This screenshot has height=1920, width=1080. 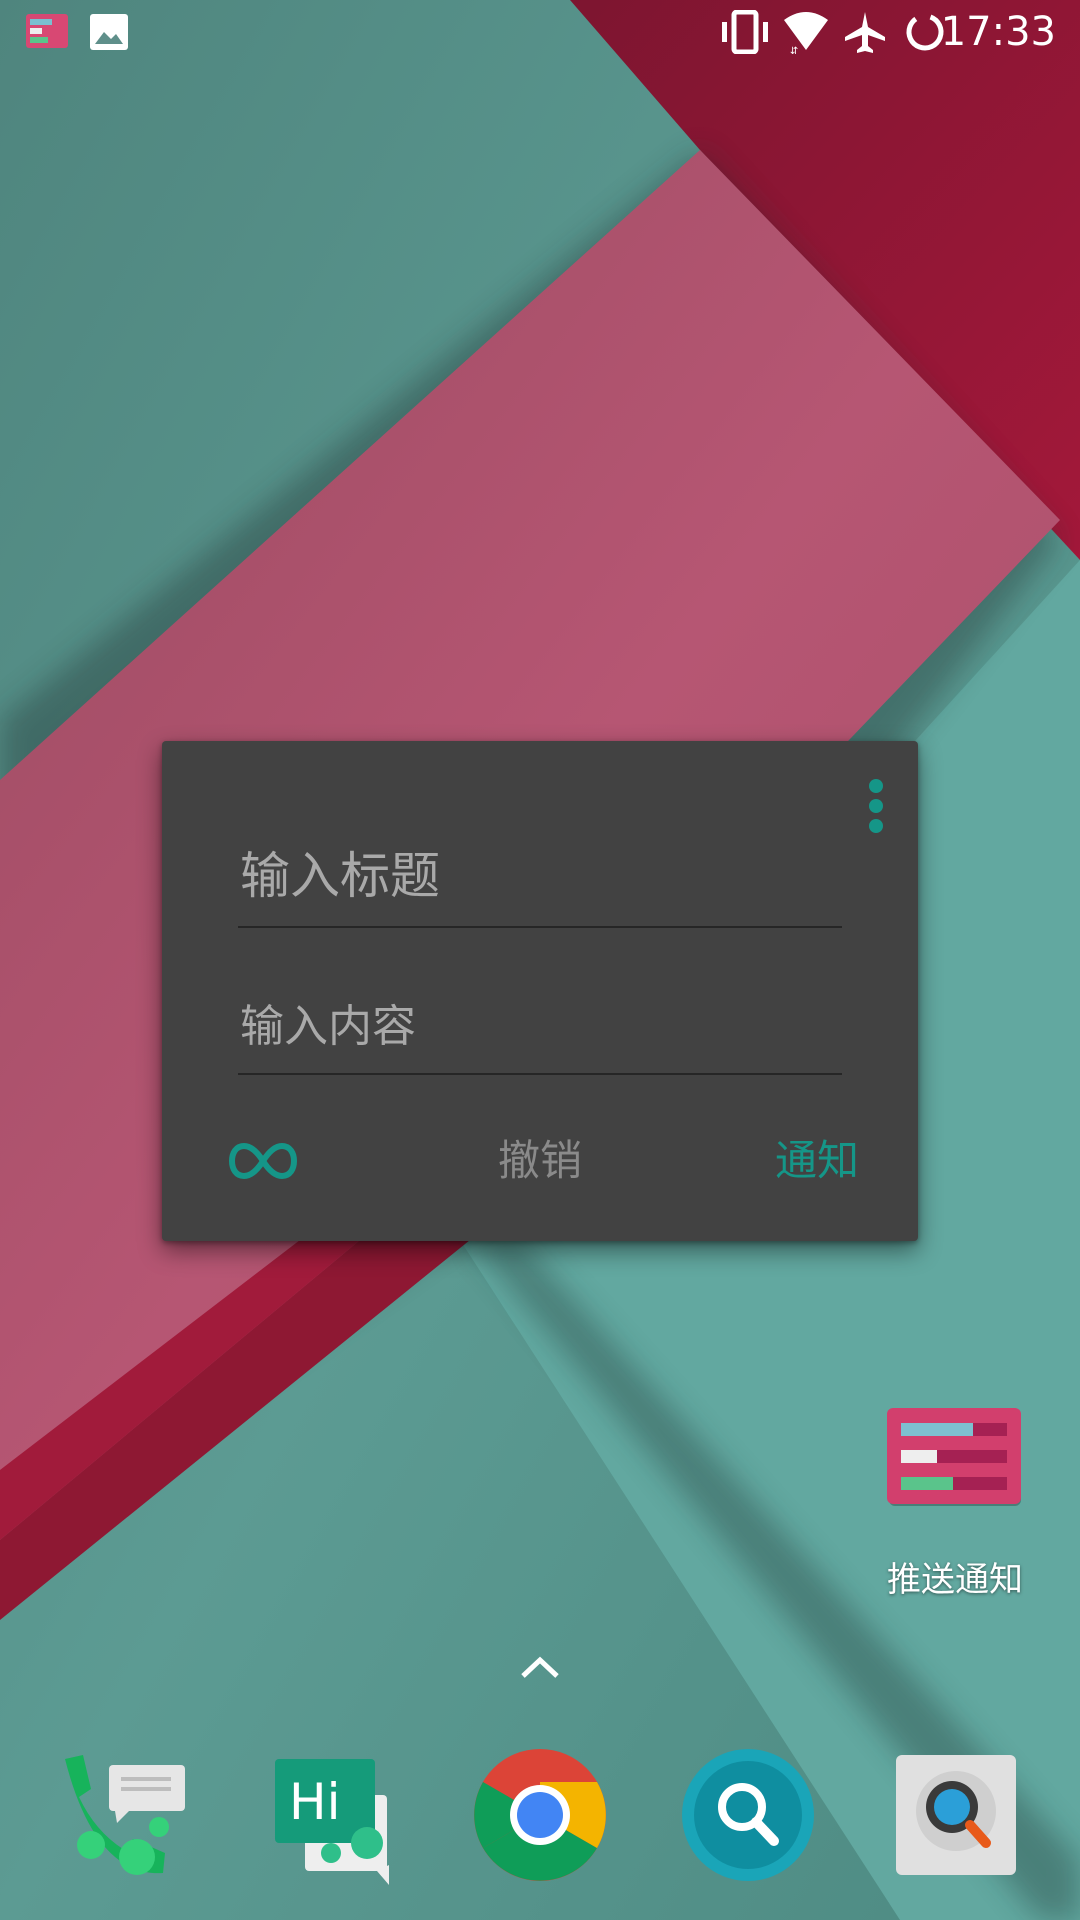 I want to click on chevron-up-icon, so click(x=540, y=1666).